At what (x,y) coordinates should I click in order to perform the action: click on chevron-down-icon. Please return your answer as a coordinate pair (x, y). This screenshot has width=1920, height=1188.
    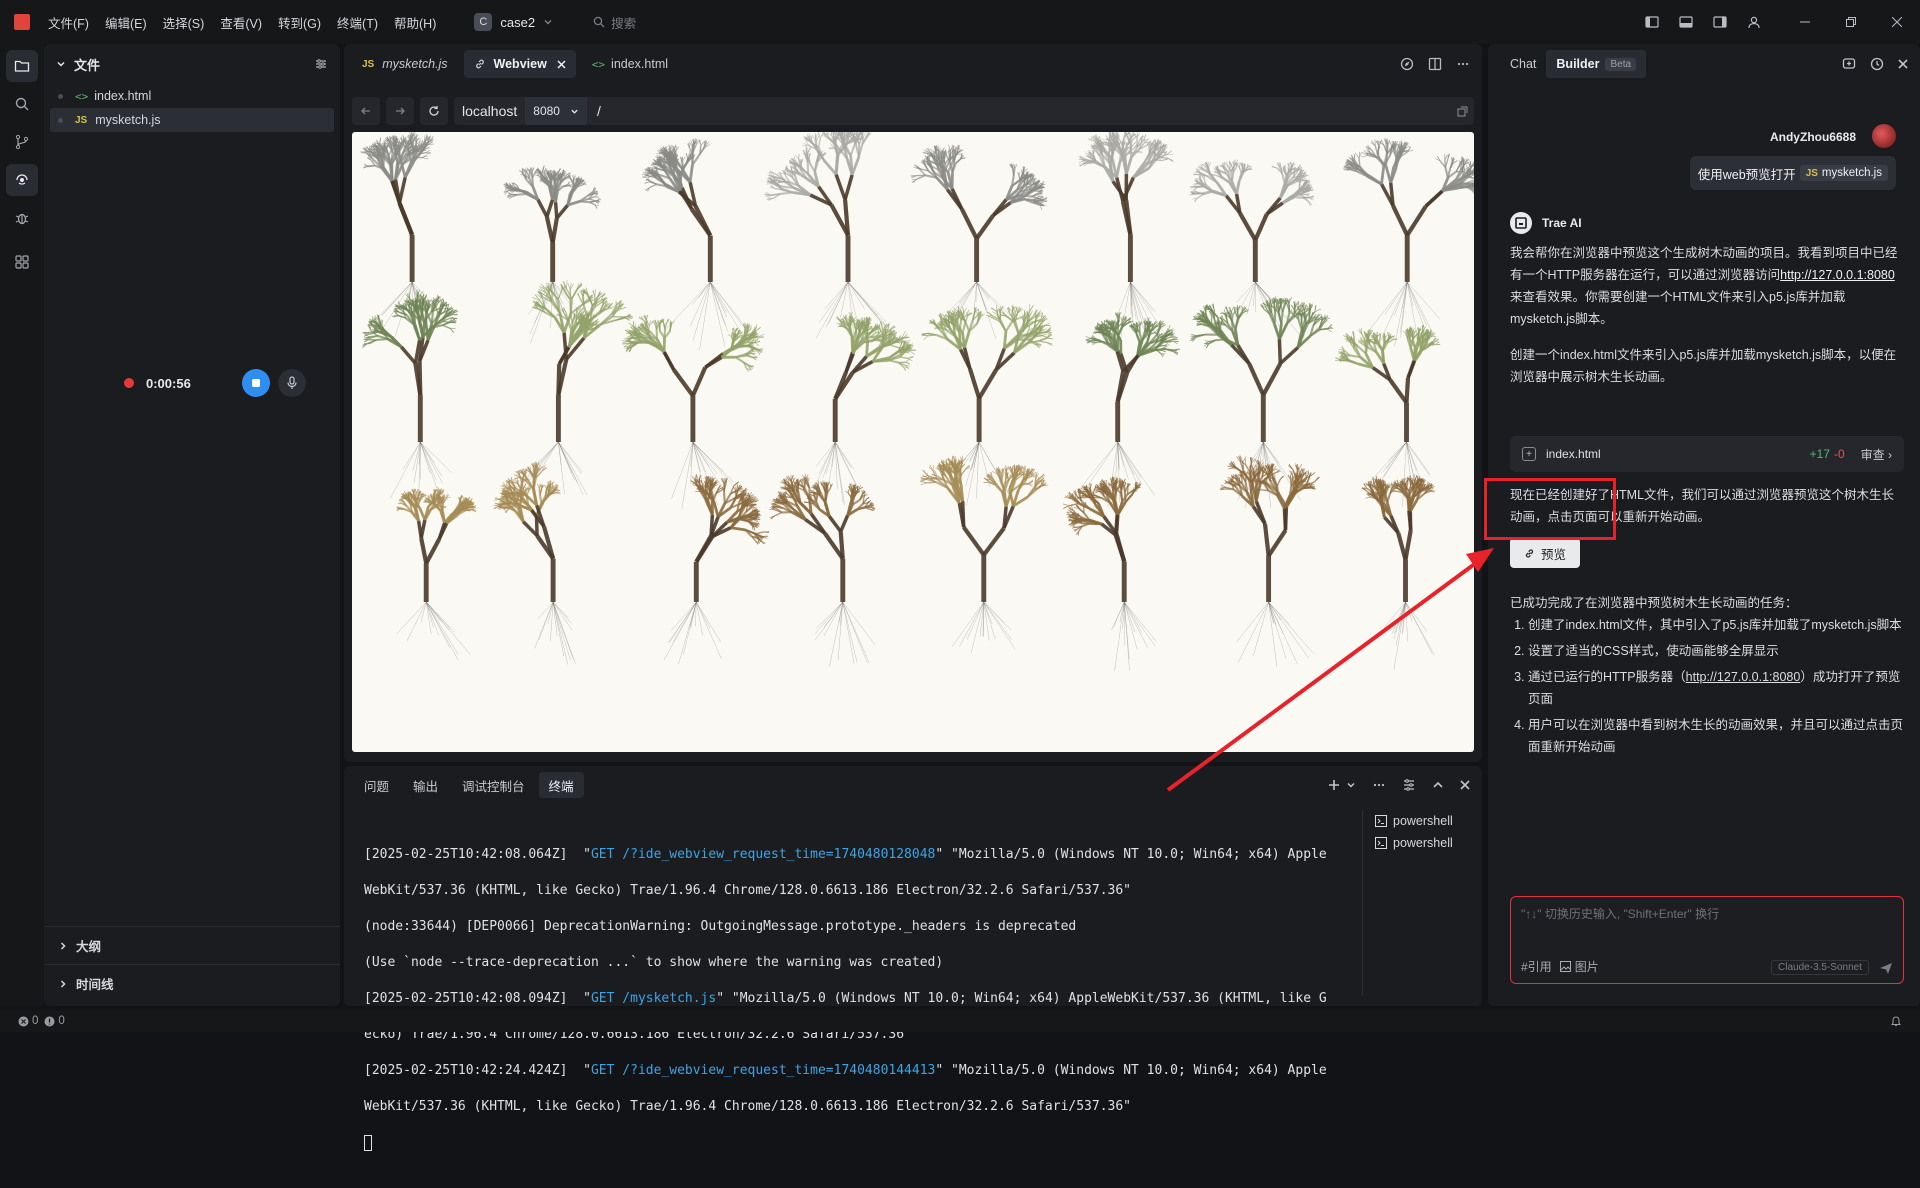
    Looking at the image, I should click on (1351, 785).